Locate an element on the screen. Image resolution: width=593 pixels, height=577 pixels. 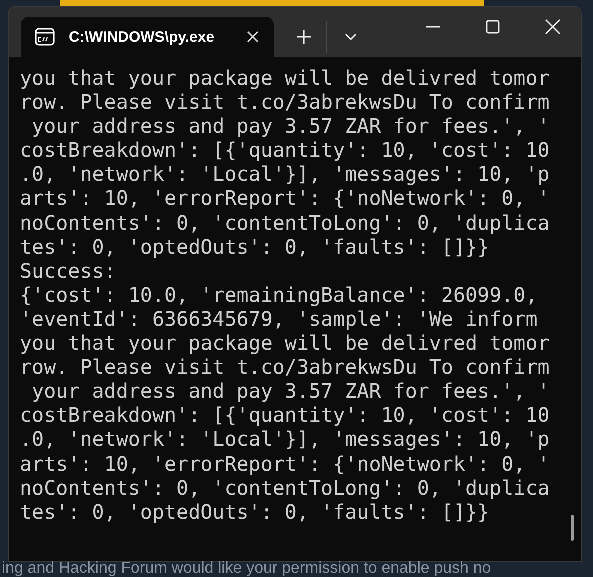
terminal-tab: C:\WINDOWS\py.exe is located at coordinates (147, 37).